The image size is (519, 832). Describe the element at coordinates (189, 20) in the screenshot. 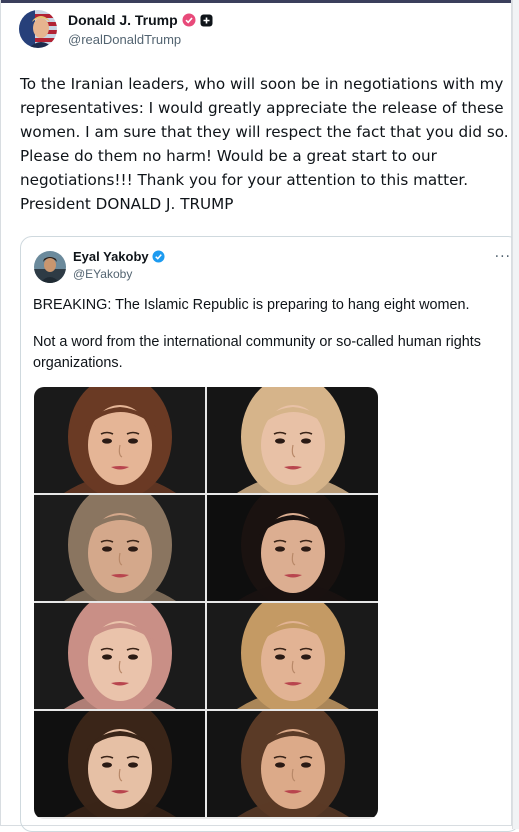

I see `verified-pink-icon` at that location.